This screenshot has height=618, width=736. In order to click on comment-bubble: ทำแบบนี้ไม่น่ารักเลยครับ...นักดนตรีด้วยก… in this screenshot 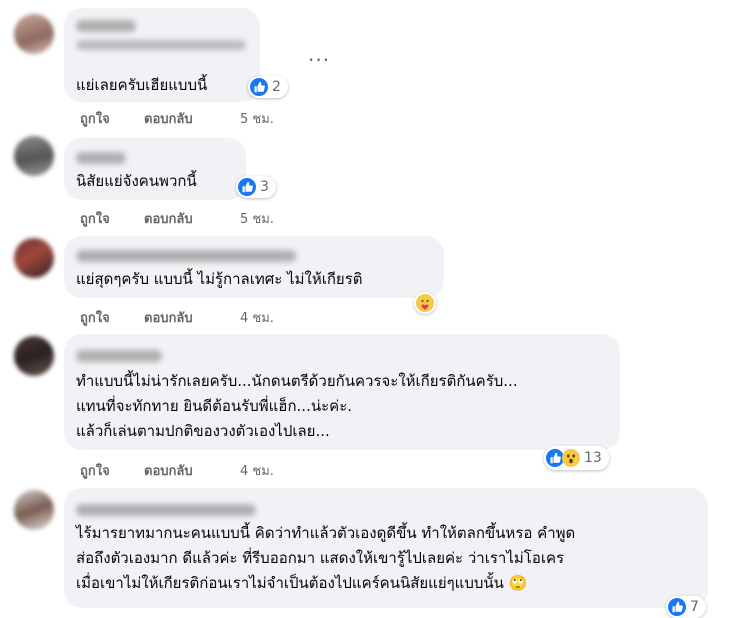, I will do `click(342, 392)`.